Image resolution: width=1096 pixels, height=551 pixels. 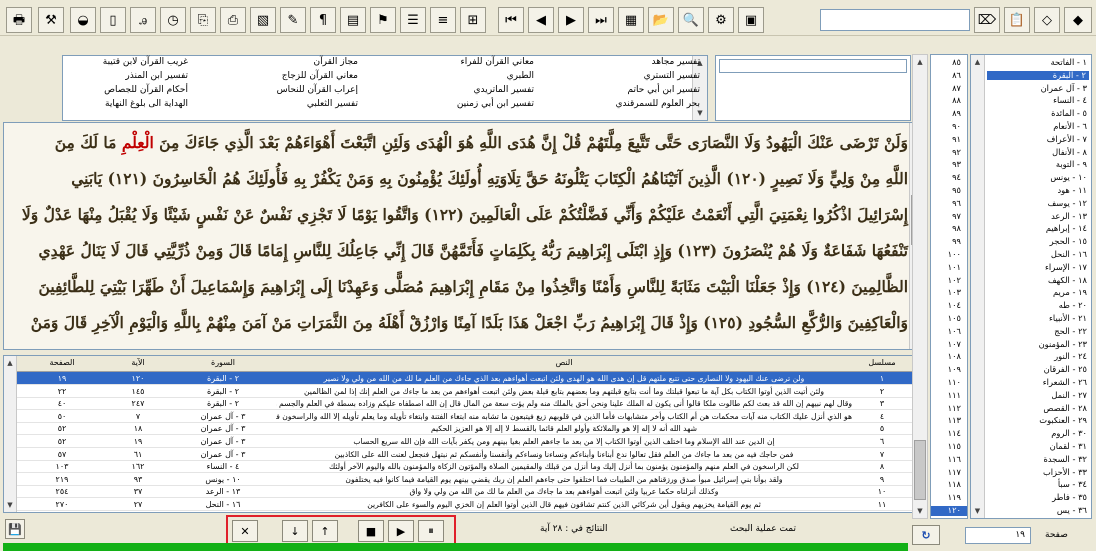 I want to click on grid-scrollbar: ▲ ▼, so click(x=10, y=434).